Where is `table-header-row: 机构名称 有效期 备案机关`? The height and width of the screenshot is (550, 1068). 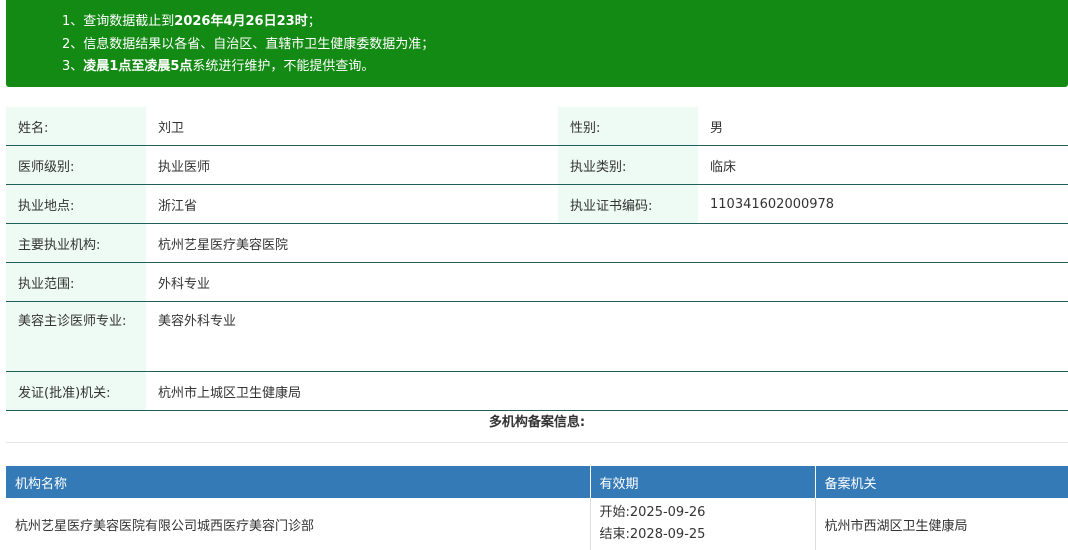 table-header-row: 机构名称 有效期 备案机关 is located at coordinates (537, 482).